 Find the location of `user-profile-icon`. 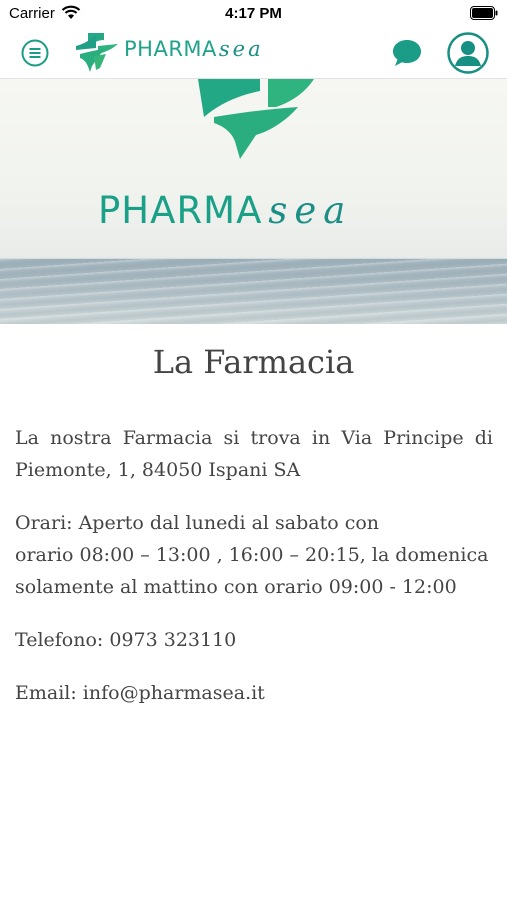

user-profile-icon is located at coordinates (468, 53).